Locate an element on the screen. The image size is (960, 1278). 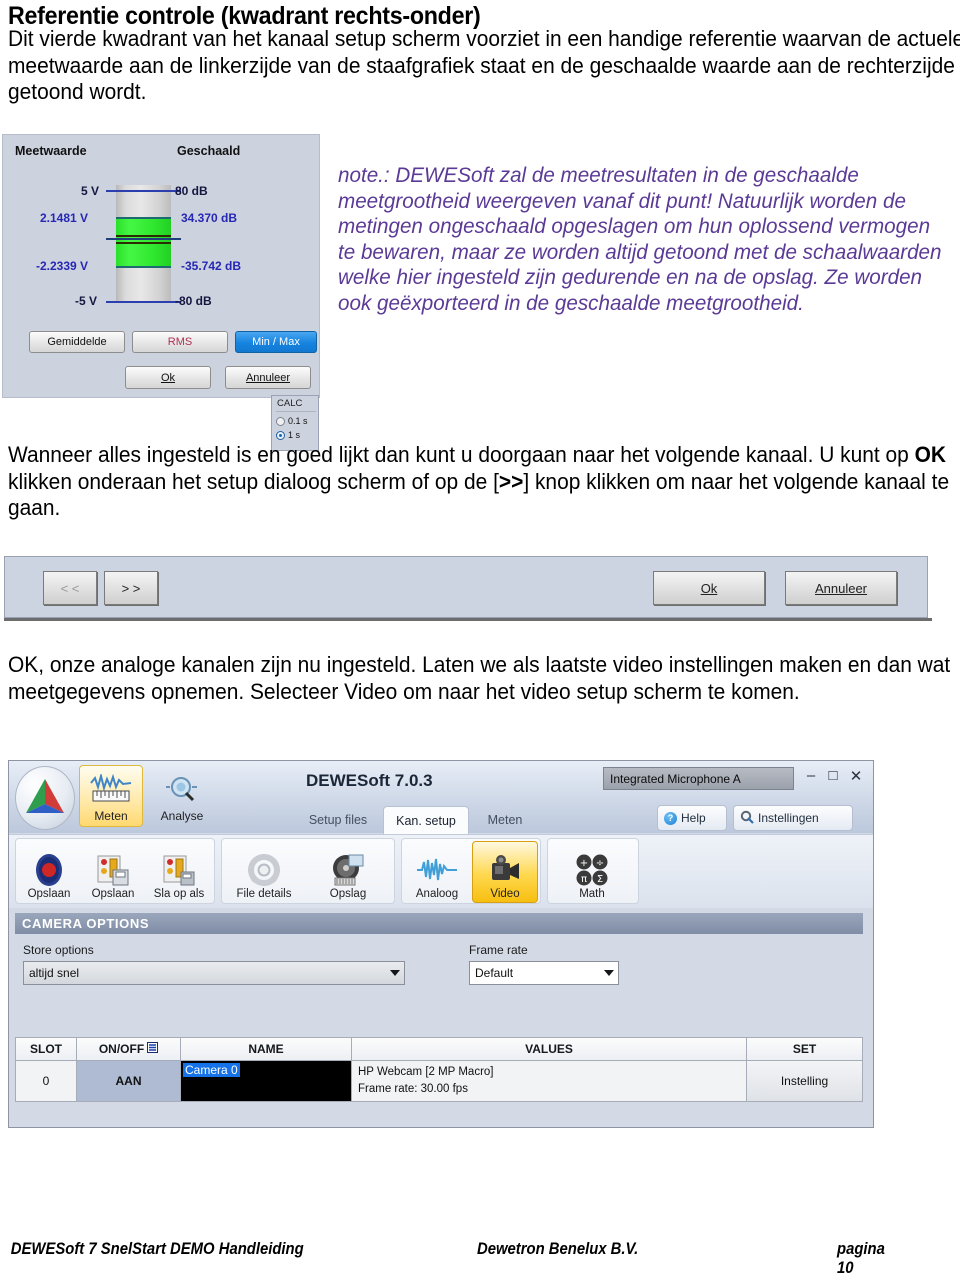
help-button: ? Help is located at coordinates (692, 818).